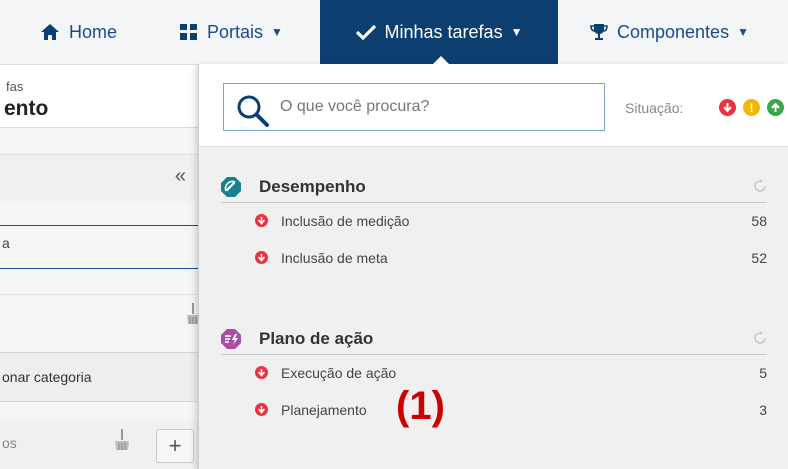  What do you see at coordinates (494, 189) in the screenshot?
I see `section-header: Desempenho` at bounding box center [494, 189].